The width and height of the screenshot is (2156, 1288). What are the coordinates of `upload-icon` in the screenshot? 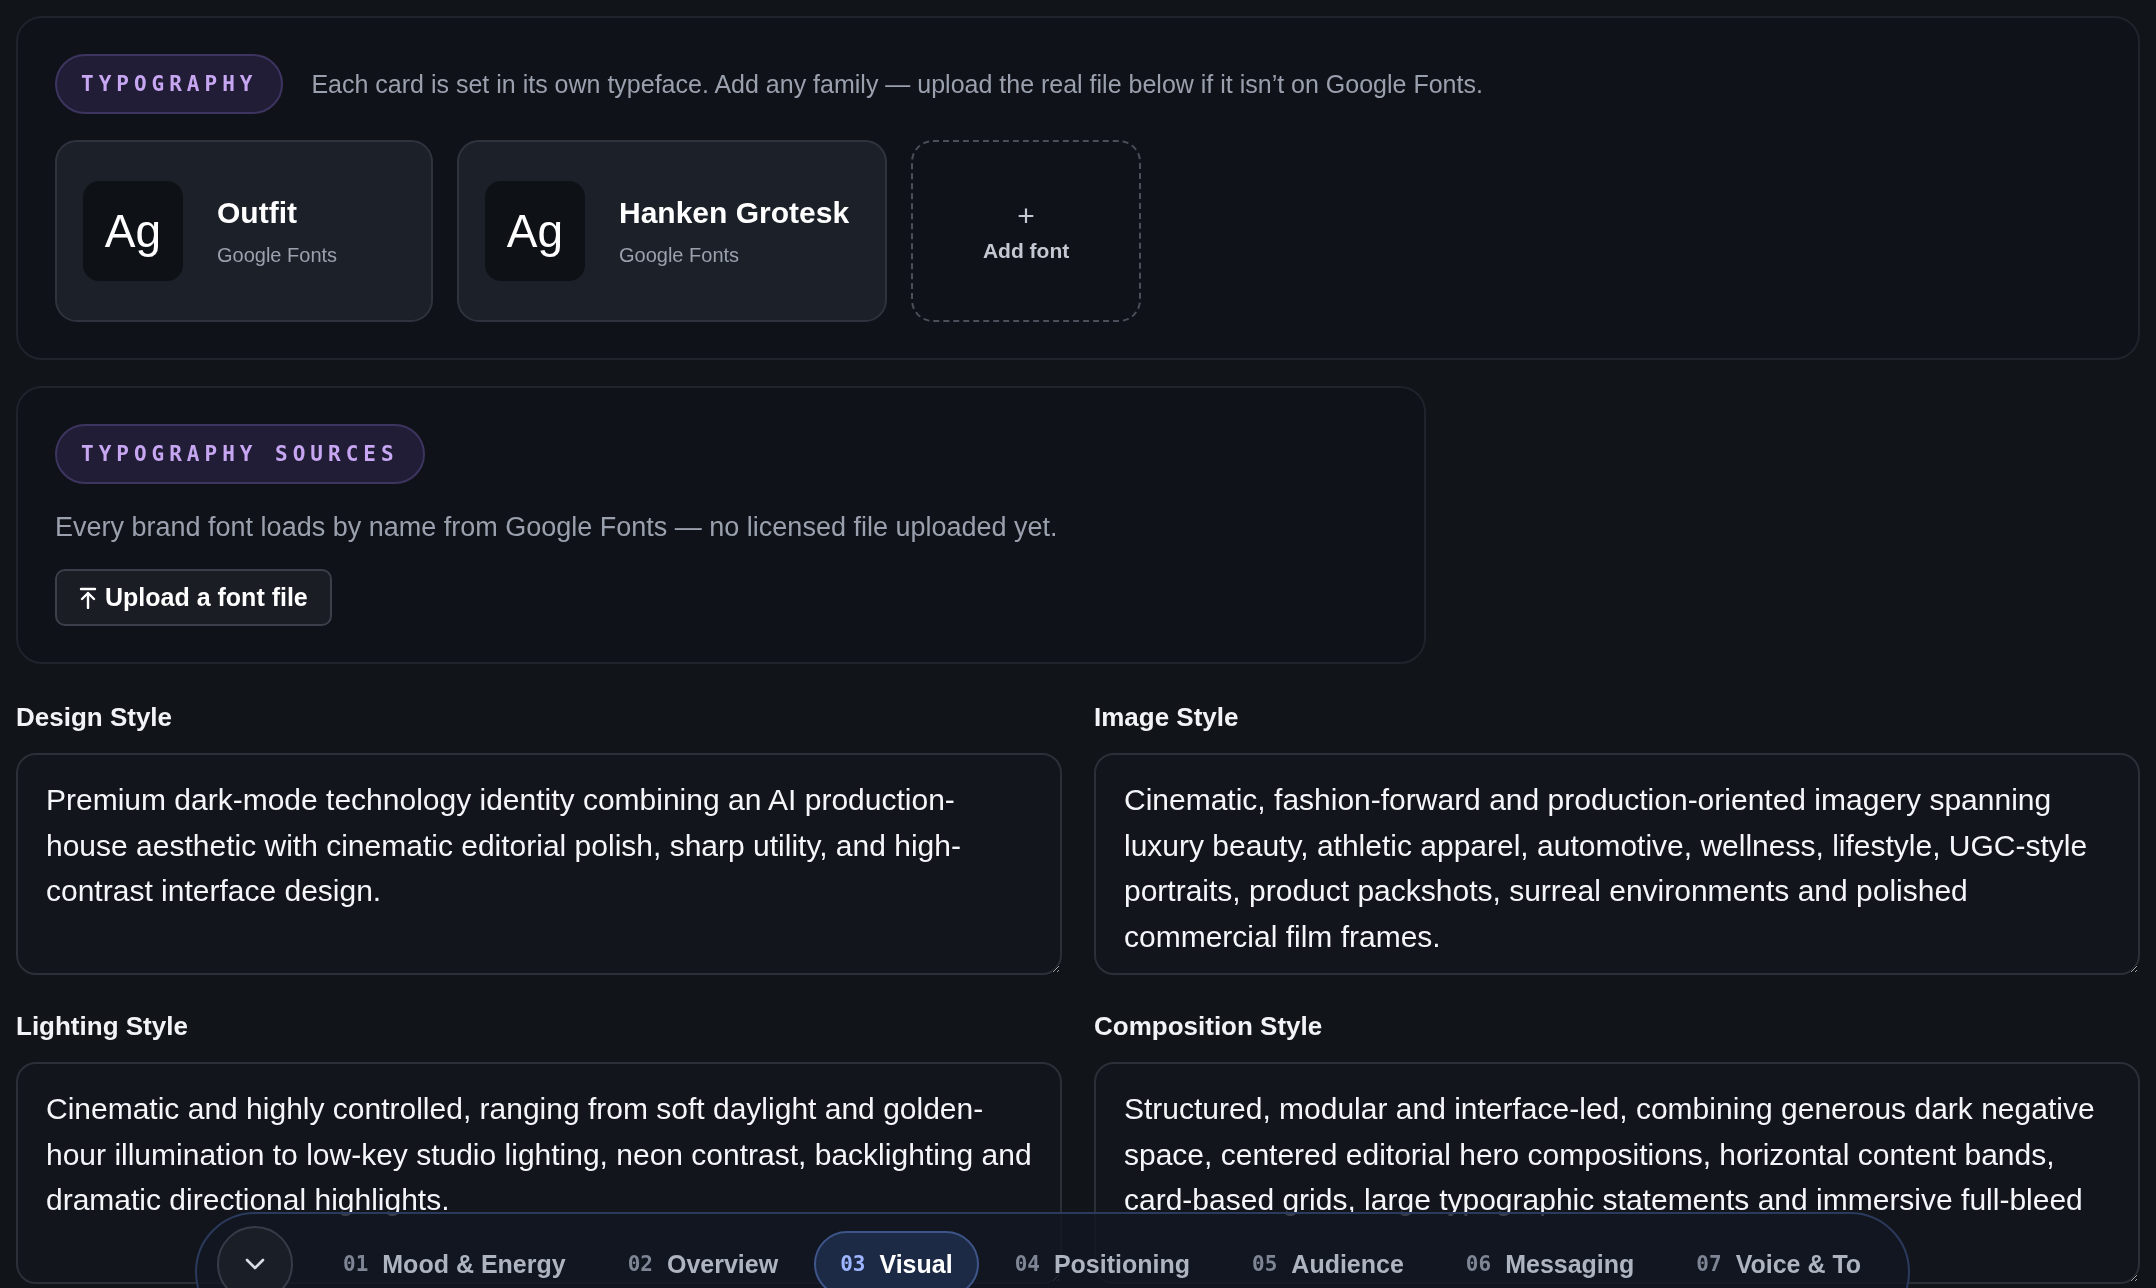 It's located at (88, 597).